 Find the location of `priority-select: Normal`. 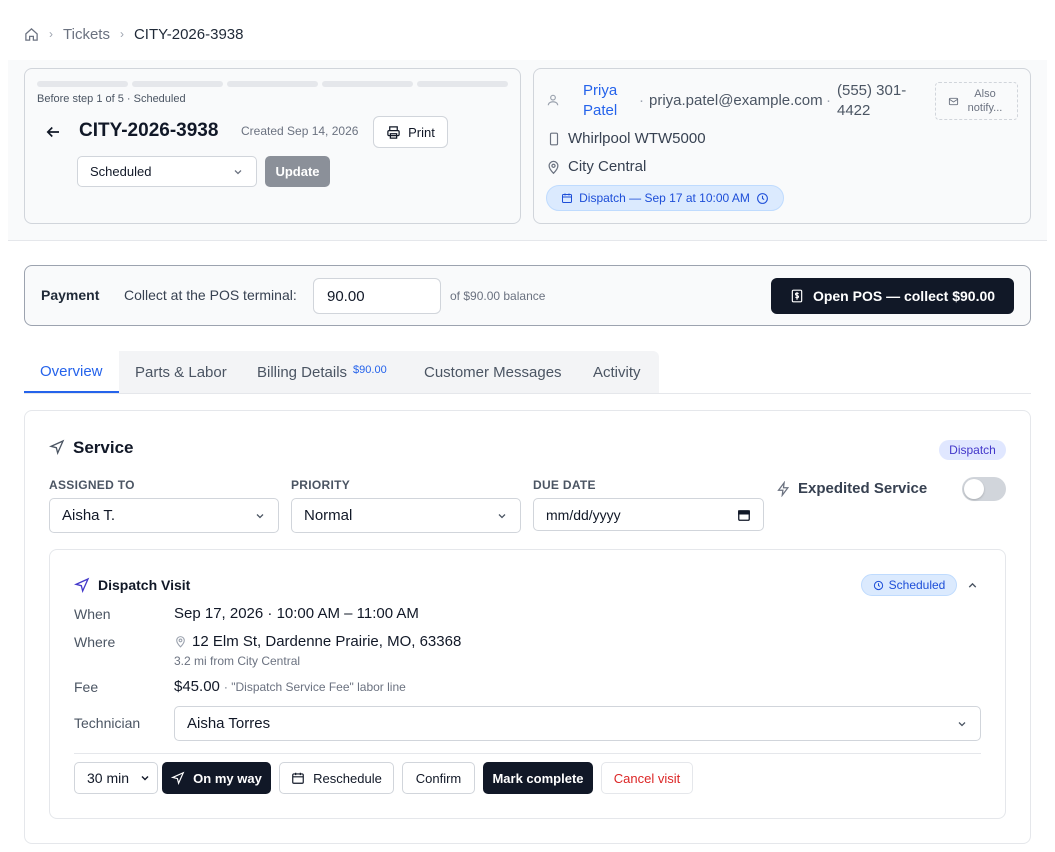

priority-select: Normal is located at coordinates (406, 515).